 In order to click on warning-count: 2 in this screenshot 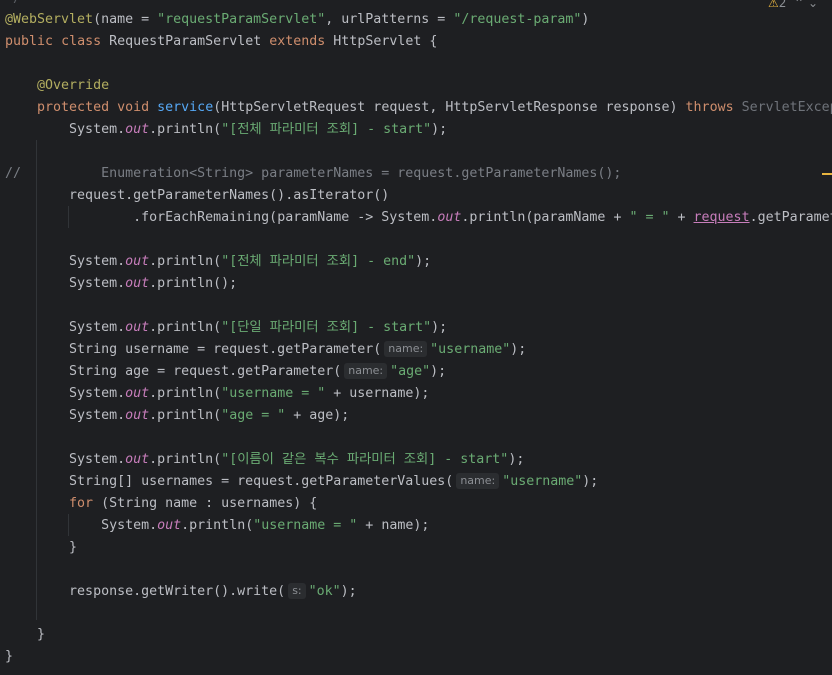, I will do `click(782, 5)`.